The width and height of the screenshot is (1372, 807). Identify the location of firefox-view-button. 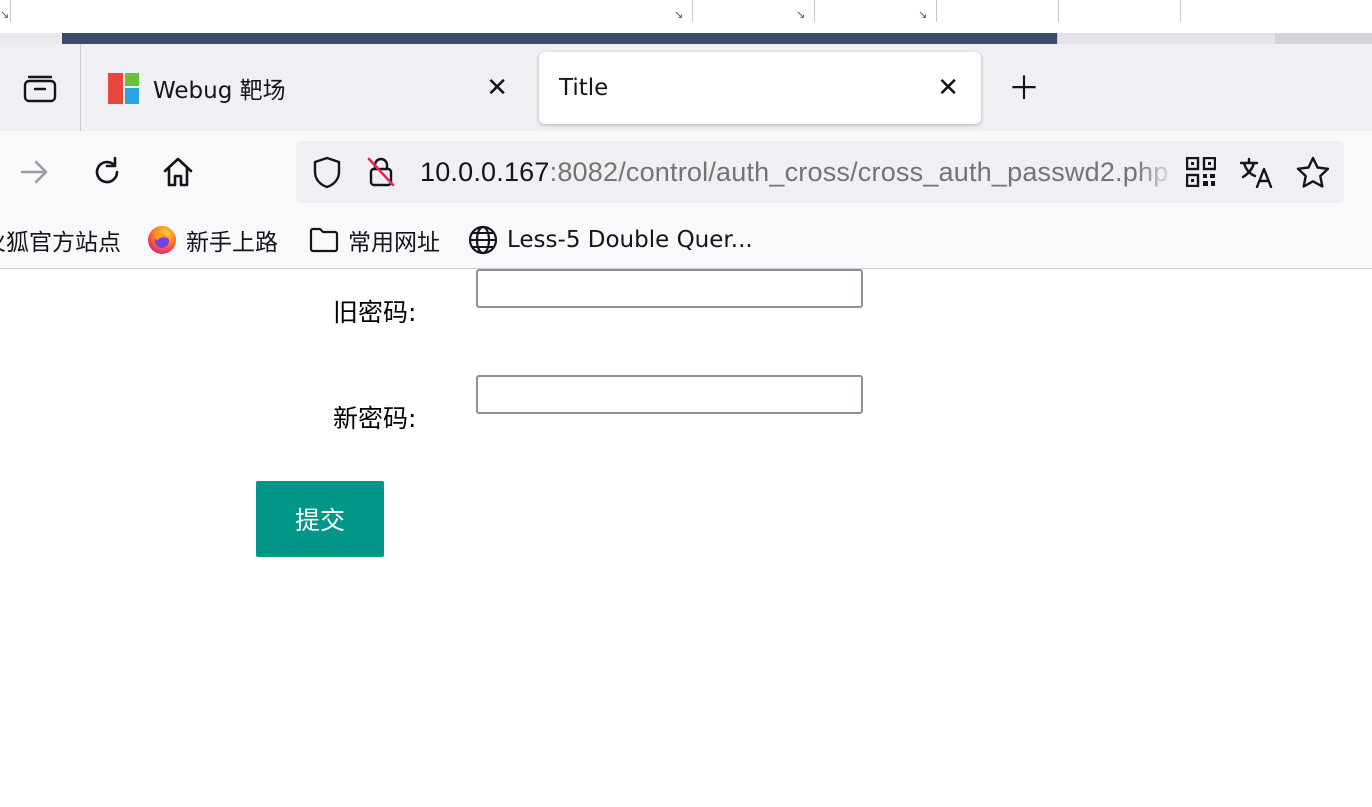
(40, 87).